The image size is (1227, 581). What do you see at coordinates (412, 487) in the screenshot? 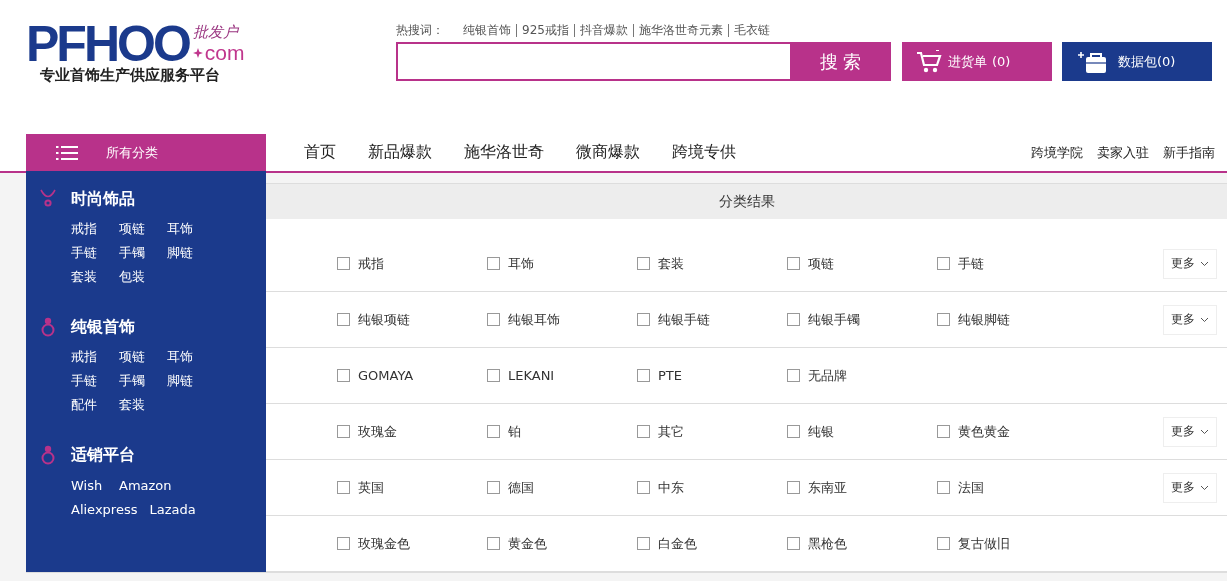
I see `filter-option: 英国` at bounding box center [412, 487].